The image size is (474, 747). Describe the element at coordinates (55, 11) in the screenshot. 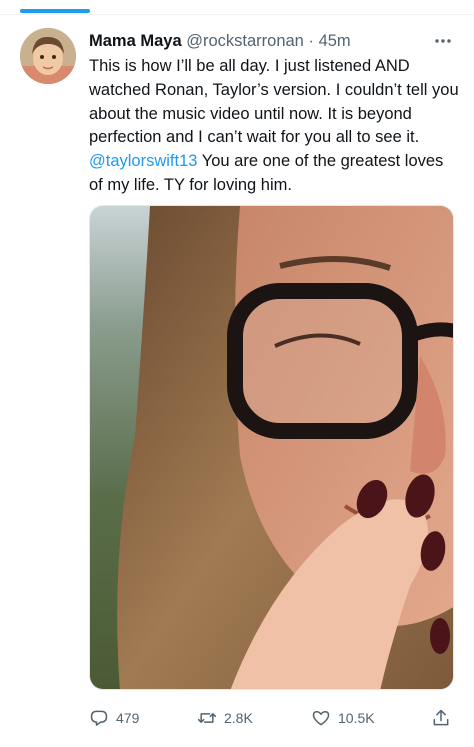

I see `active-tab-indicator` at that location.